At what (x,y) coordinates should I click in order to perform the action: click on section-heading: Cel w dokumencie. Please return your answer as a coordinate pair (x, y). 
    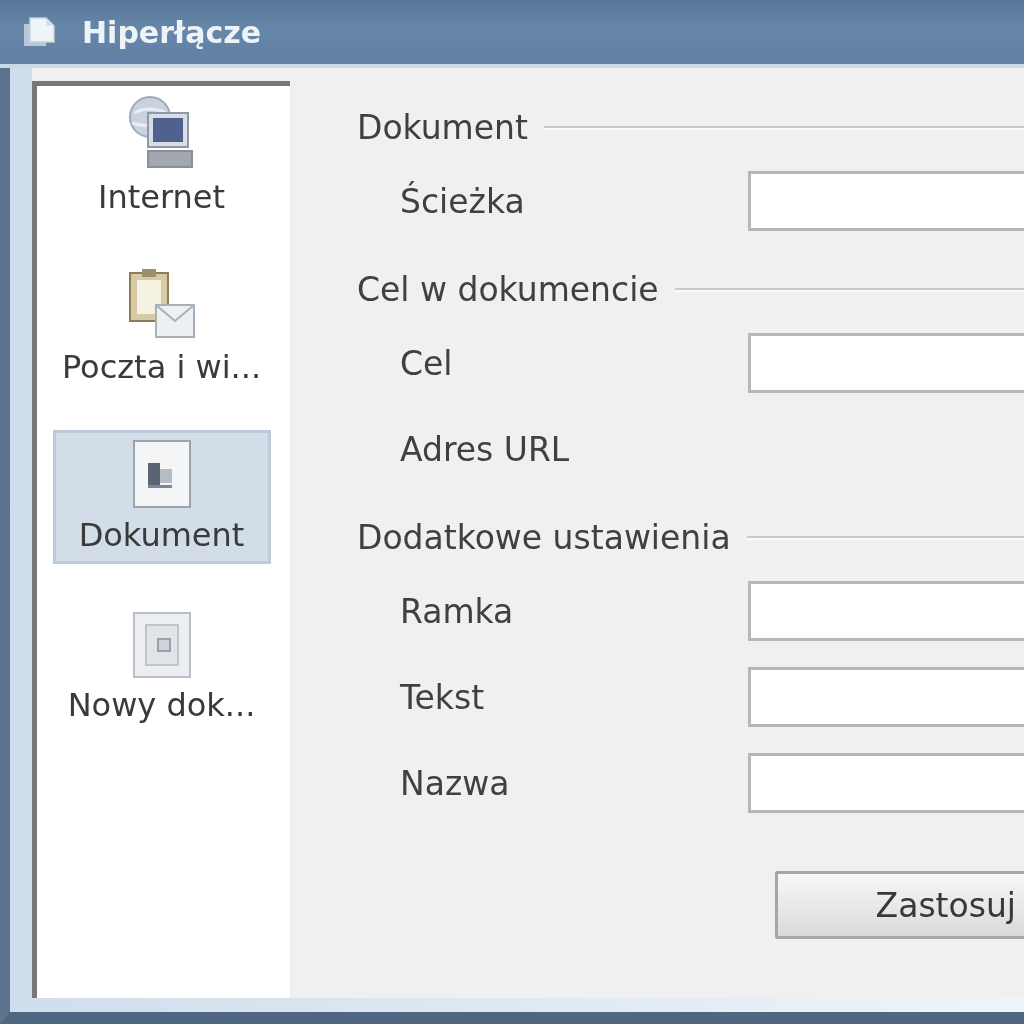
    Looking at the image, I should click on (508, 289).